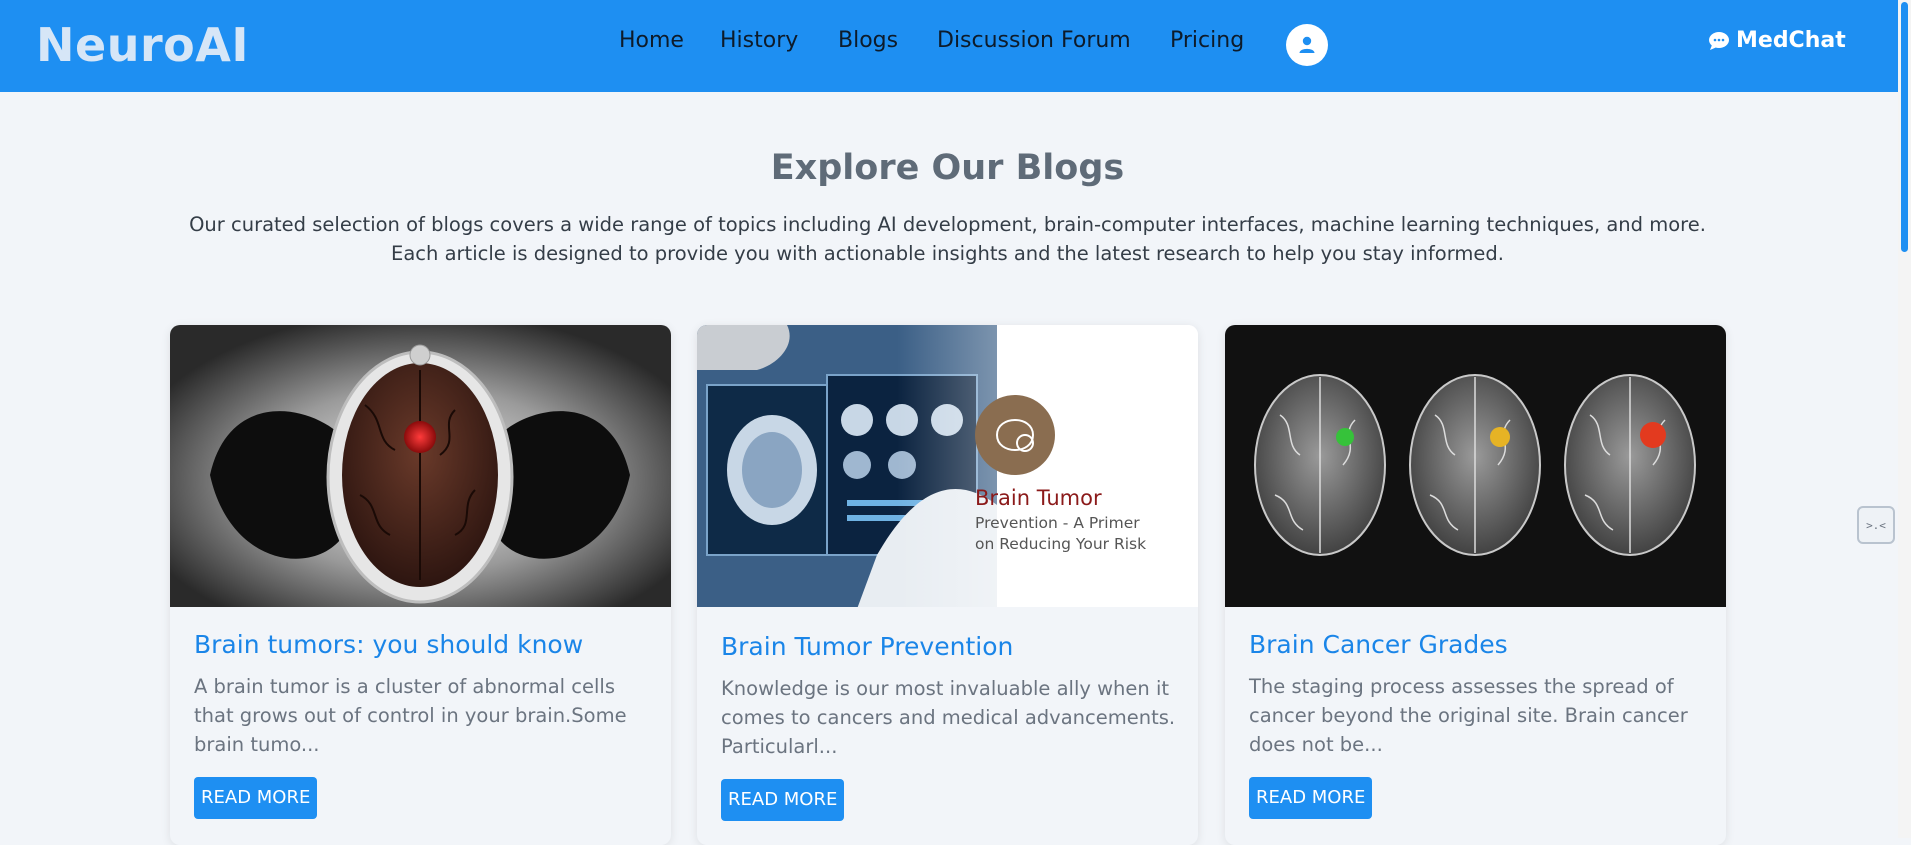 The image size is (1911, 845). What do you see at coordinates (1791, 40) in the screenshot?
I see `medchat-label: MedChat` at bounding box center [1791, 40].